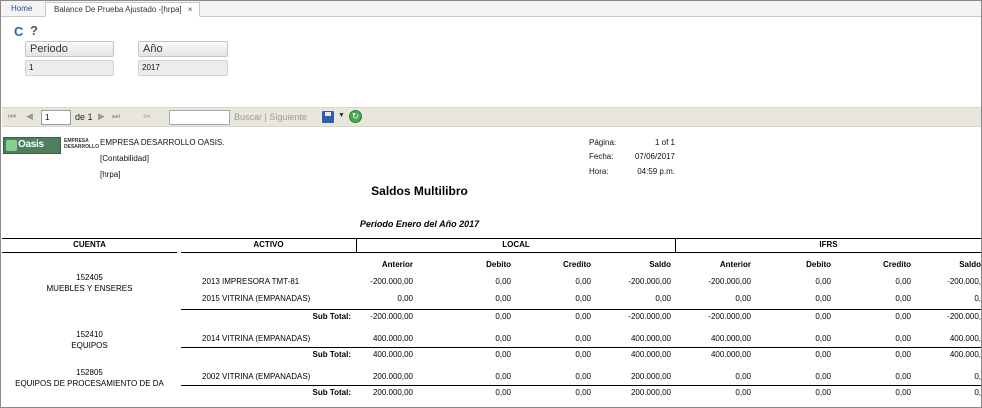  Describe the element at coordinates (89, 244) in the screenshot. I see `header-cuenta: CUENTA` at that location.